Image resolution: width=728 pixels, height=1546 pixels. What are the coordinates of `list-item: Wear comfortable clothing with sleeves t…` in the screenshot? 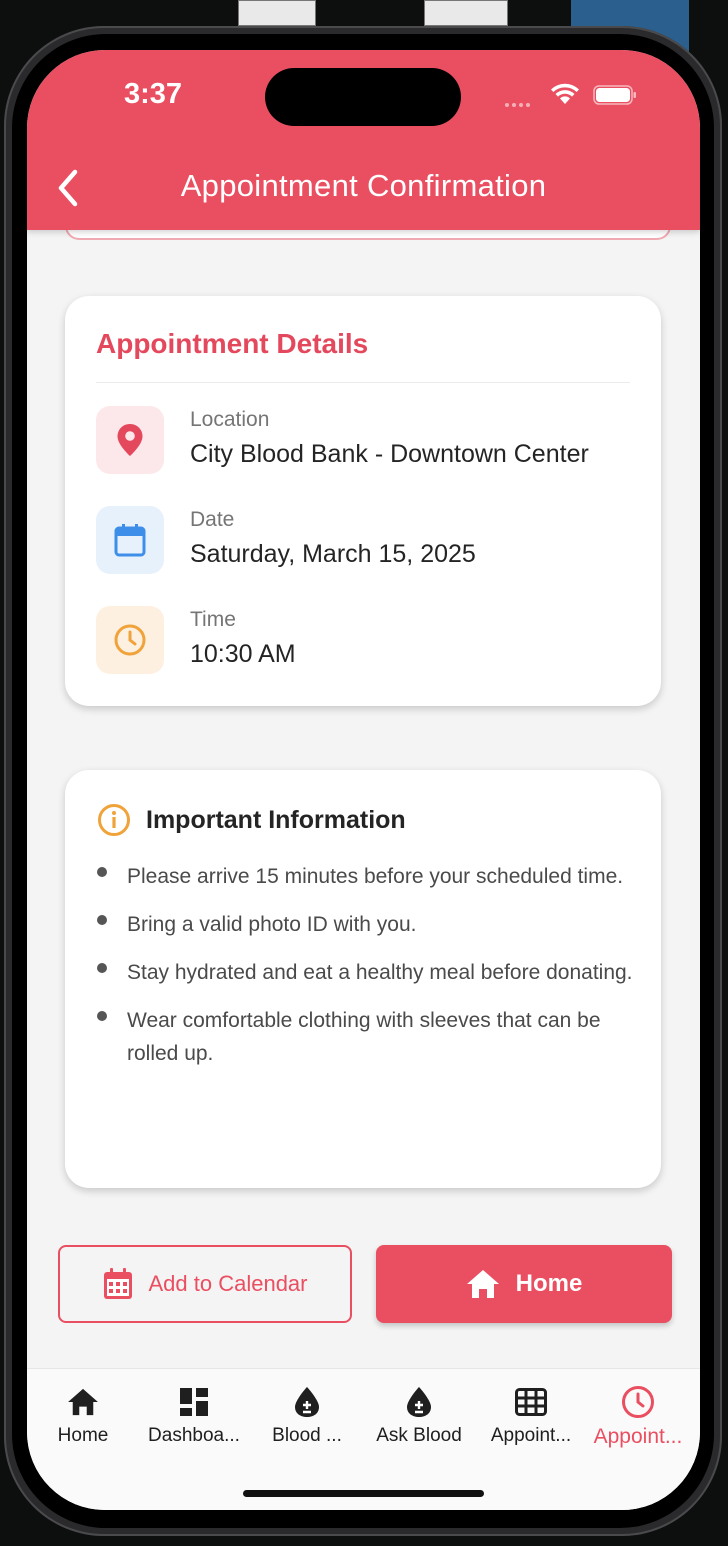 It's located at (367, 1037).